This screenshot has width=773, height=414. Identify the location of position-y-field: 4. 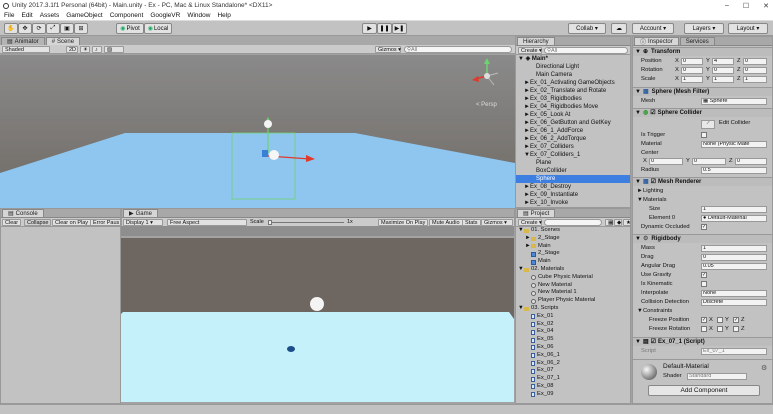
(723, 61).